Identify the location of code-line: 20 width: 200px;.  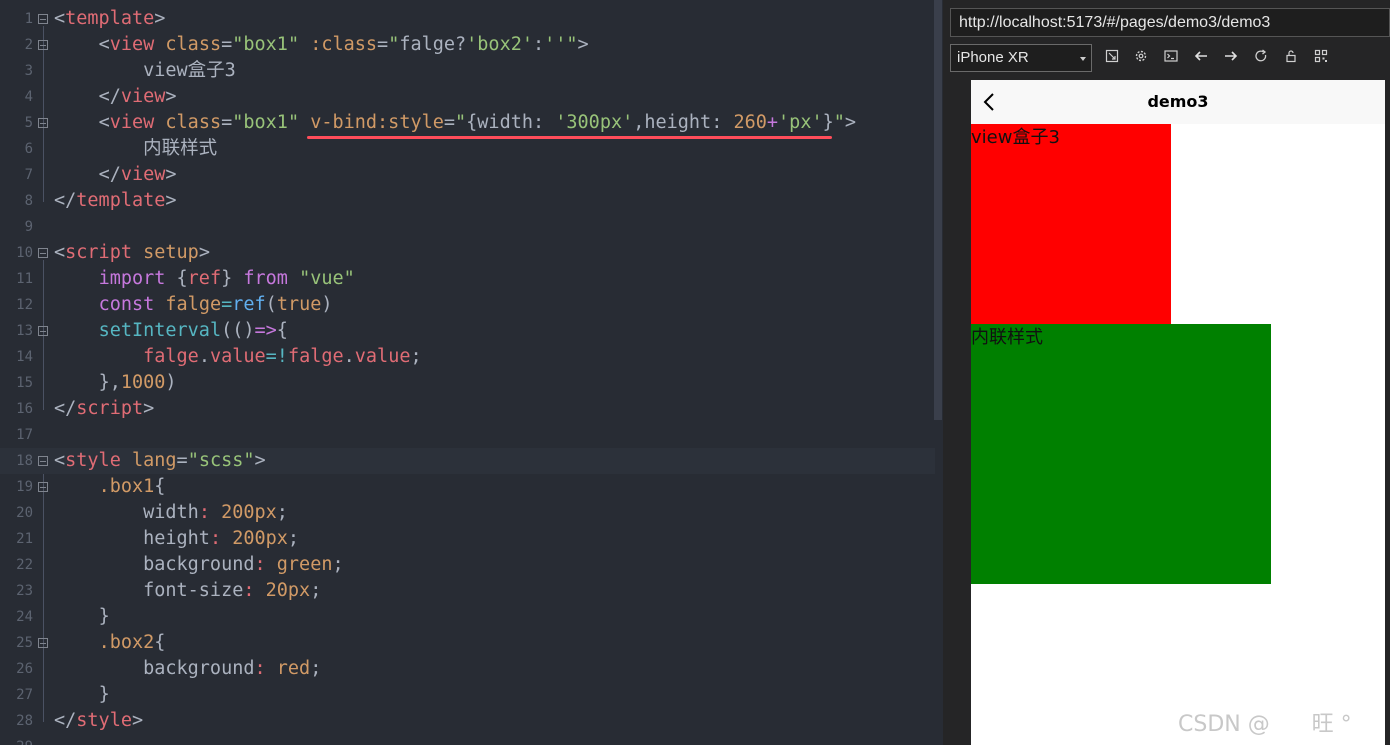
(467, 513).